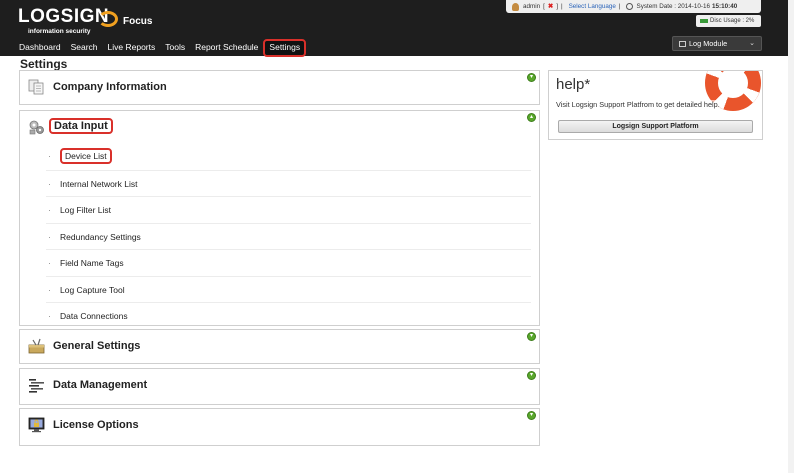 The height and width of the screenshot is (473, 794). I want to click on support-platform-button: Logsign Support Platform, so click(655, 126).